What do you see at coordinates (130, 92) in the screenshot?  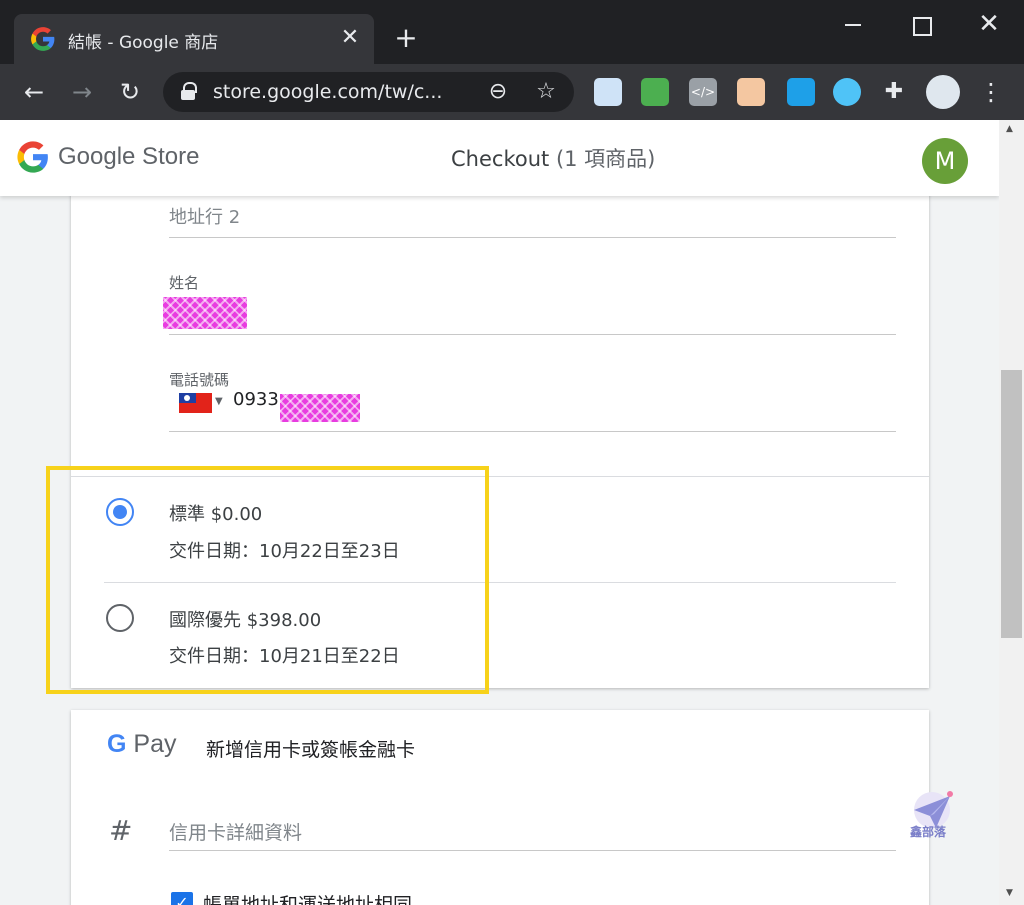 I see `reload-icon: ↻` at bounding box center [130, 92].